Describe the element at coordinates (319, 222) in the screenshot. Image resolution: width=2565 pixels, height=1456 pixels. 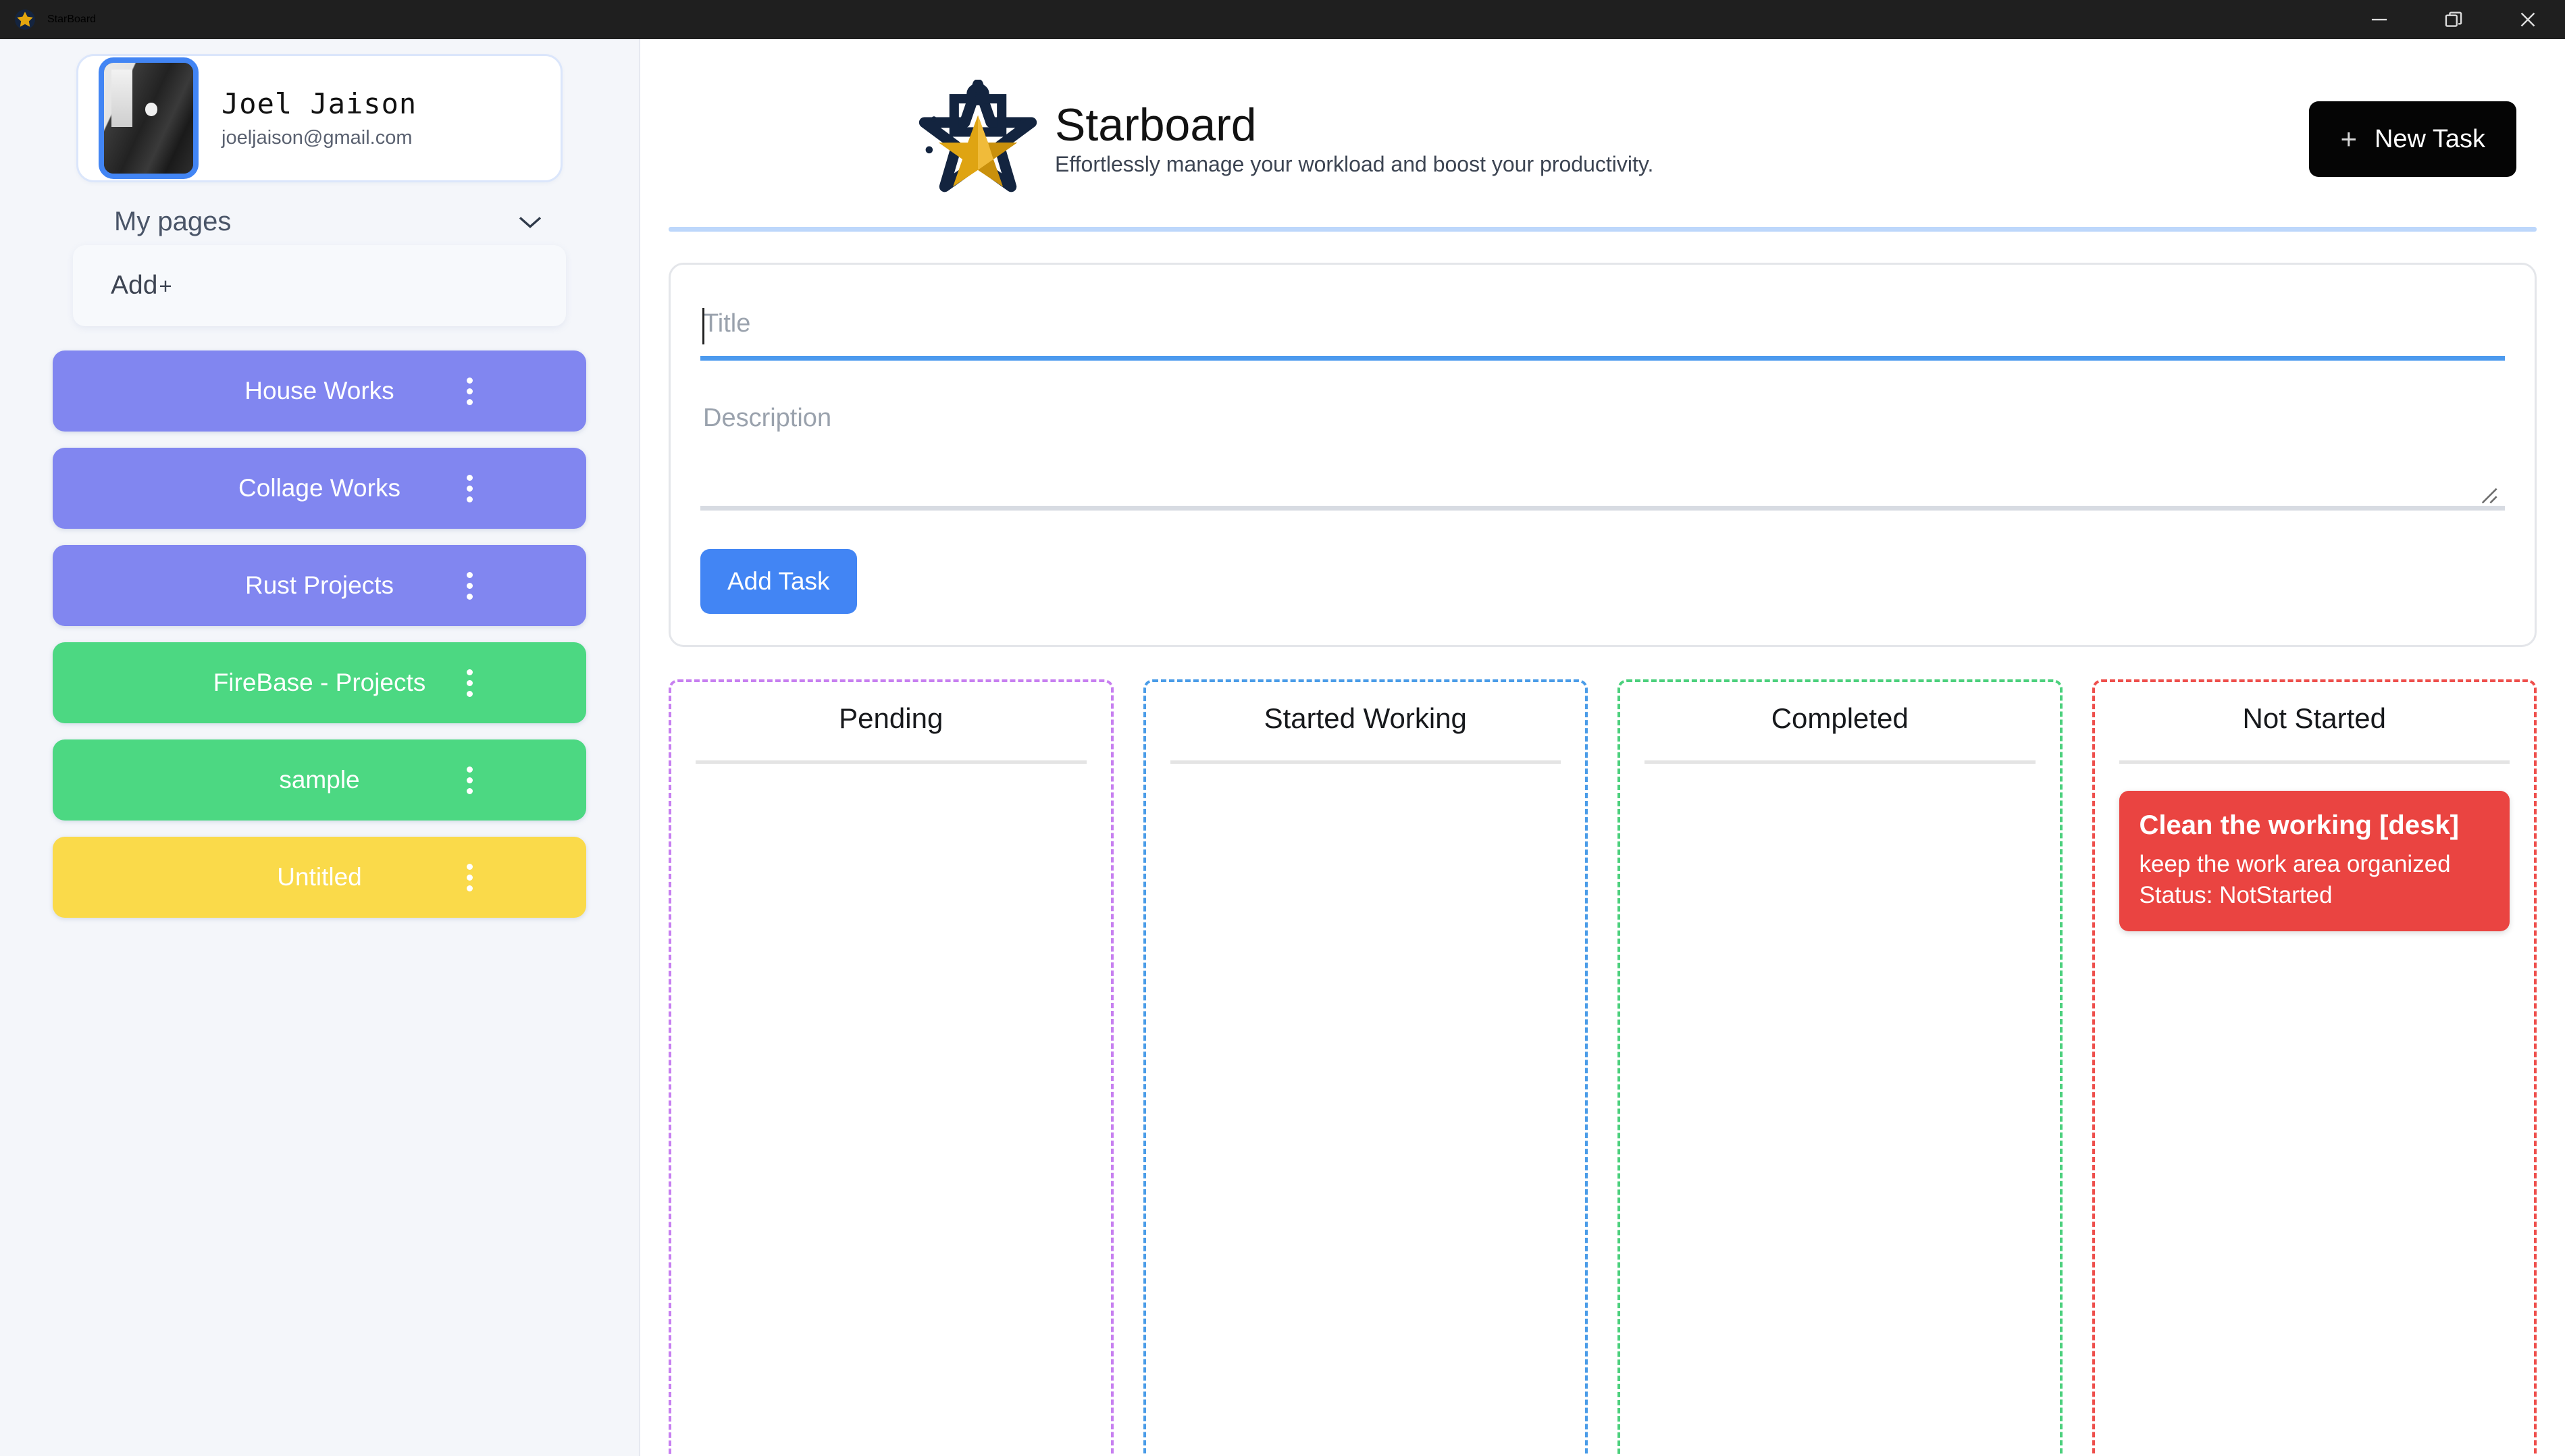
I see `my-pages-header: My pages` at that location.